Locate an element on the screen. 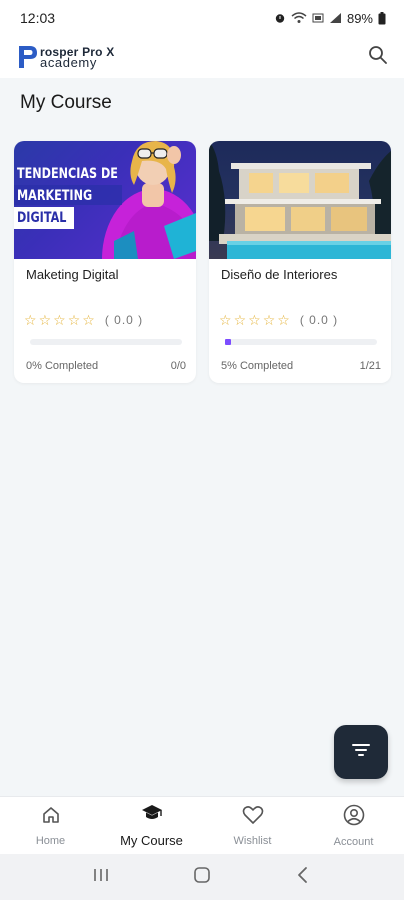 This screenshot has width=404, height=900. nav-label: Account is located at coordinates (353, 841).